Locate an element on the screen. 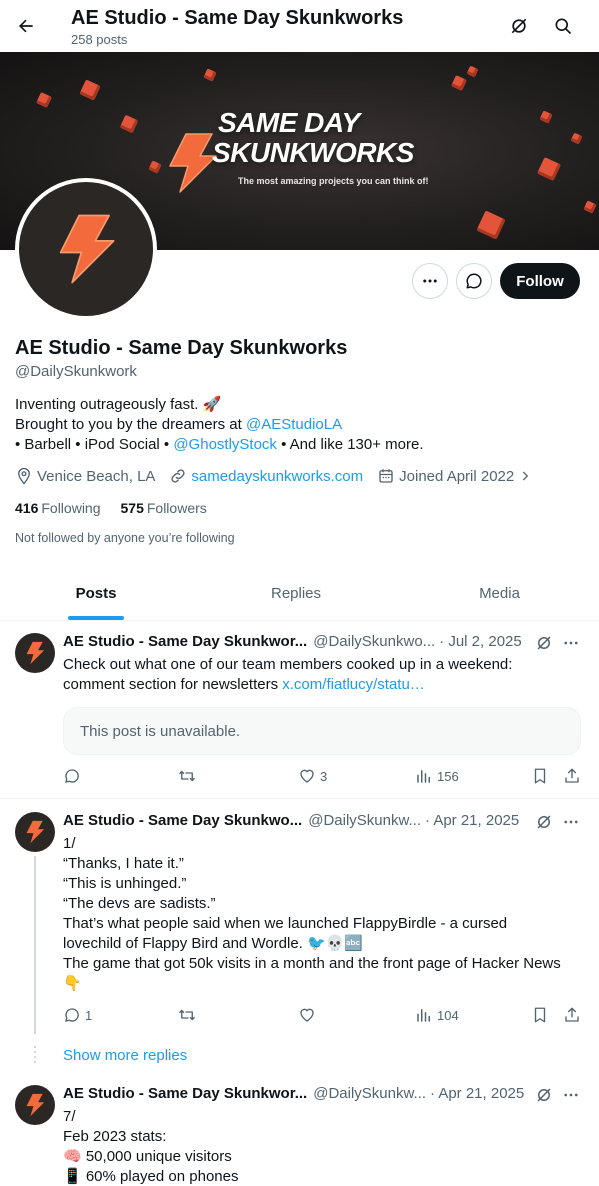 The height and width of the screenshot is (1186, 599). followers-label: Followers is located at coordinates (176, 508).